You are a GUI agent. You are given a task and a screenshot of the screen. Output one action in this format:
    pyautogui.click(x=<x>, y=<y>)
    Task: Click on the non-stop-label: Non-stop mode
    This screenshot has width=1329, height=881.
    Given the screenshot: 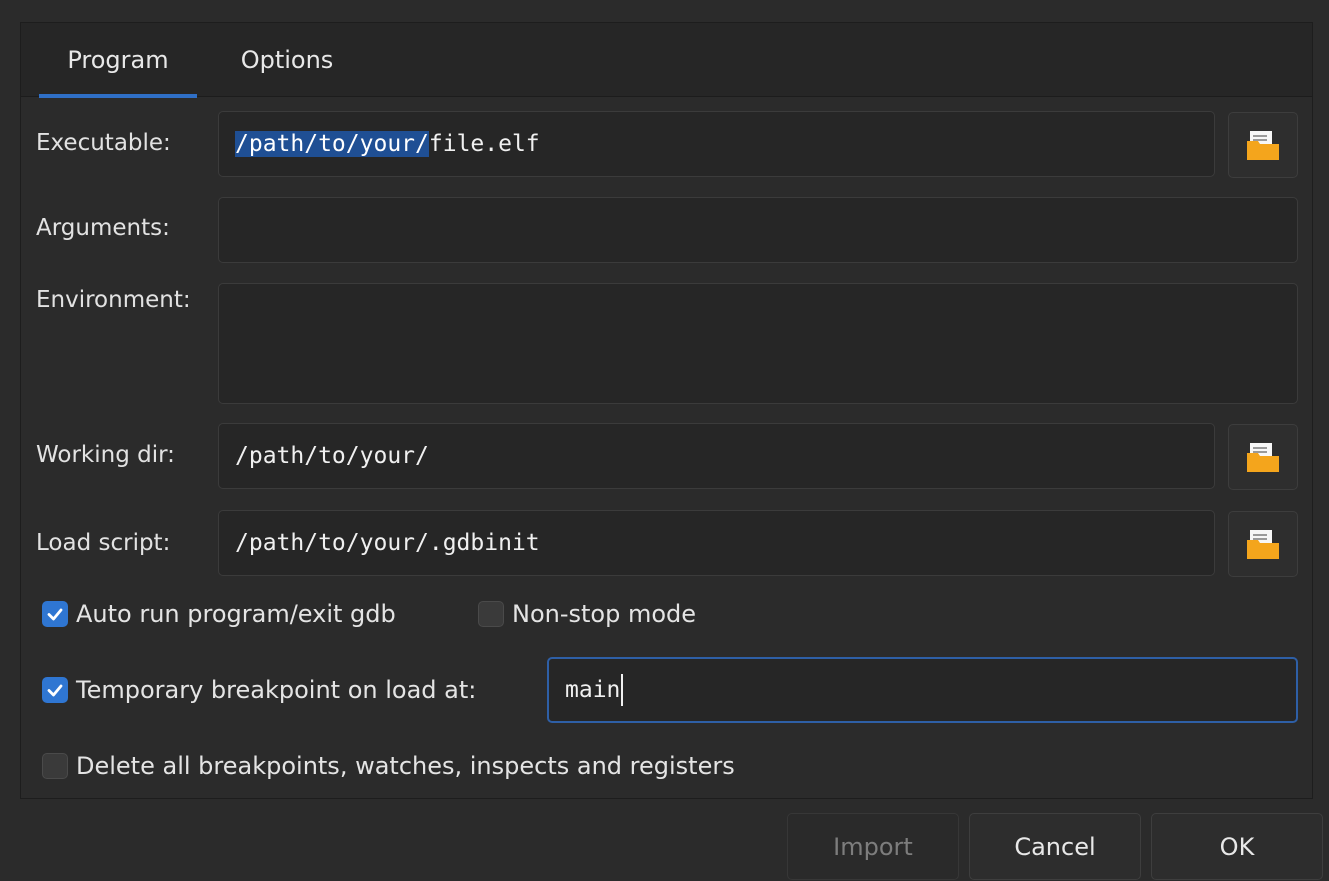 What is the action you would take?
    pyautogui.click(x=604, y=614)
    